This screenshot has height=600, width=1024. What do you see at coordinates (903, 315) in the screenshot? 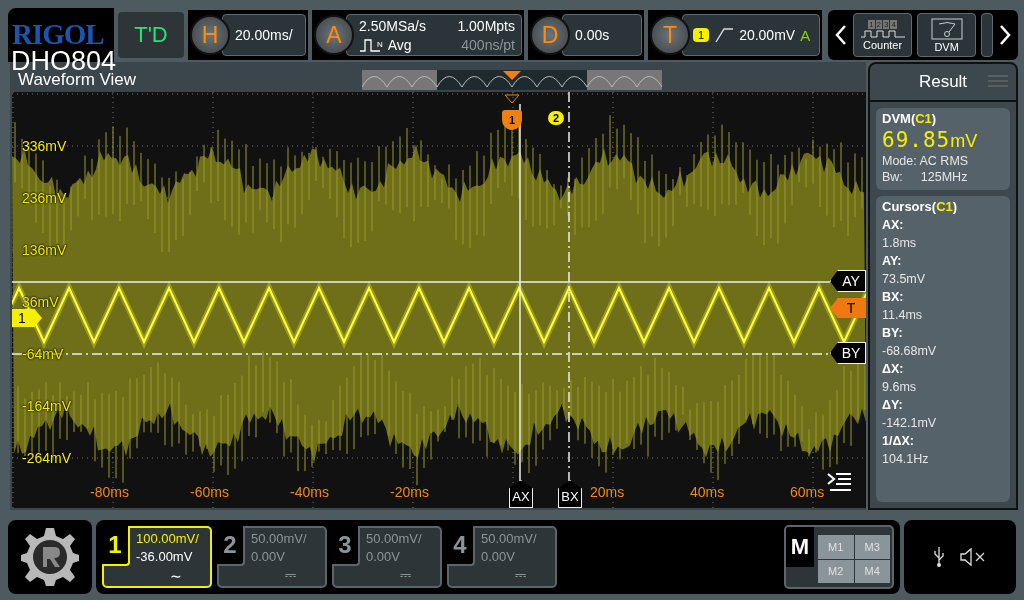
I see `measurement-value: 11.4ms` at bounding box center [903, 315].